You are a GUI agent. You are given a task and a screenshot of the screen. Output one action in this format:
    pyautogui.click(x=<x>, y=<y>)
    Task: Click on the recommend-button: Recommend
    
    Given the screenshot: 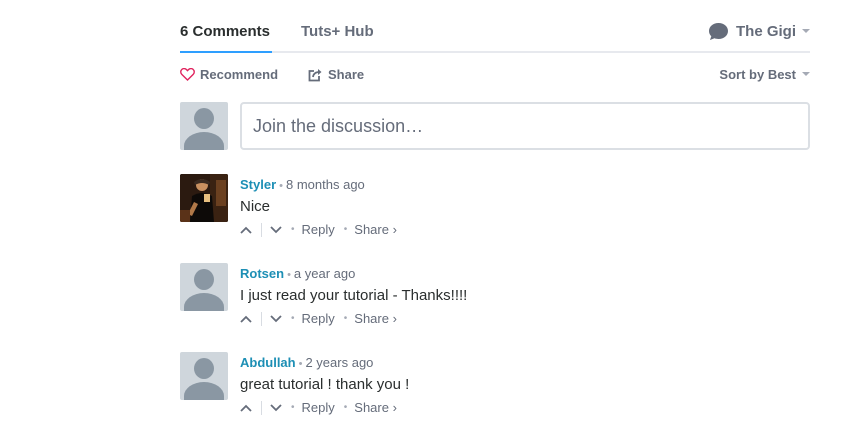 What is the action you would take?
    pyautogui.click(x=229, y=74)
    